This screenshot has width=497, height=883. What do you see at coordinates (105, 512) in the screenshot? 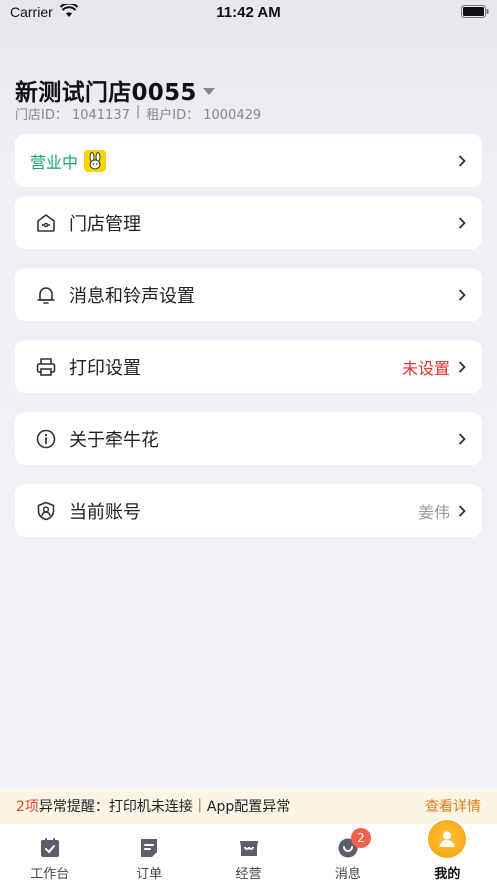
I see `menu-label: 当前账号` at bounding box center [105, 512].